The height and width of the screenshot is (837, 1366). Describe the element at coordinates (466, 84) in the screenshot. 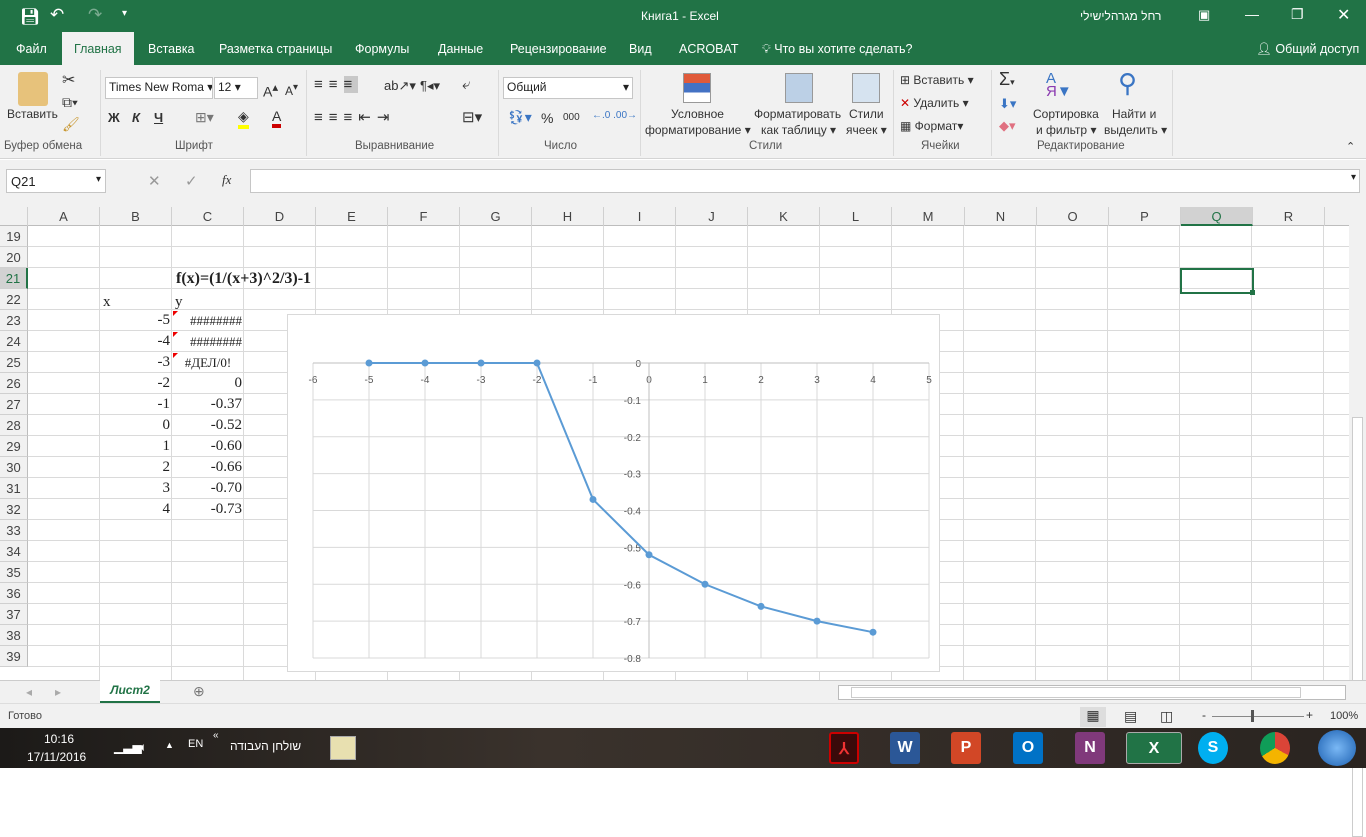

I see `wrap-text-icon: ⤶` at that location.